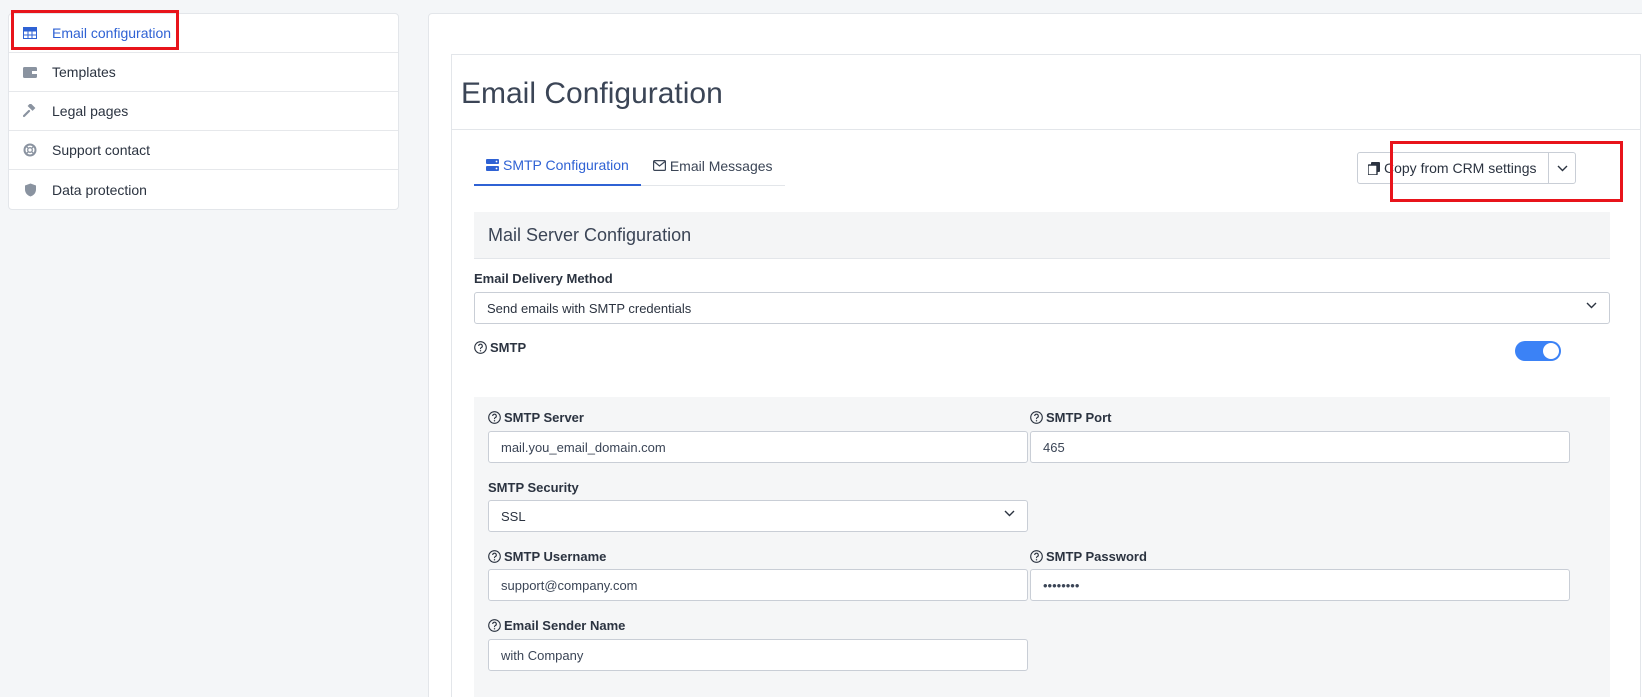  What do you see at coordinates (566, 164) in the screenshot?
I see `tab-label: SMTP Configuration` at bounding box center [566, 164].